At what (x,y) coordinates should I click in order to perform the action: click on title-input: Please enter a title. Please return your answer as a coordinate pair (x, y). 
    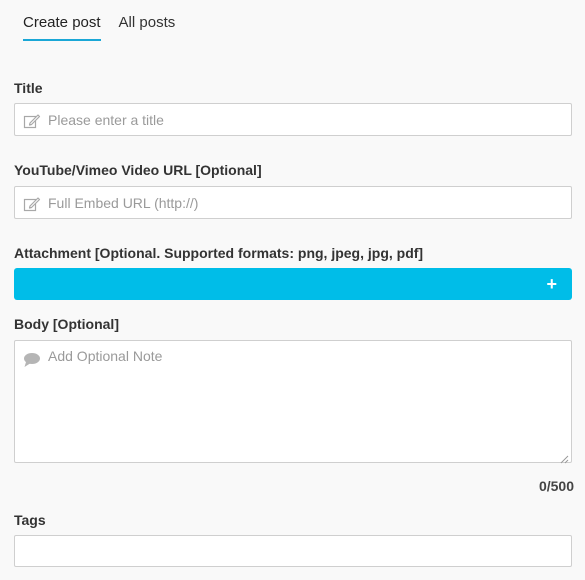
    Looking at the image, I should click on (293, 119).